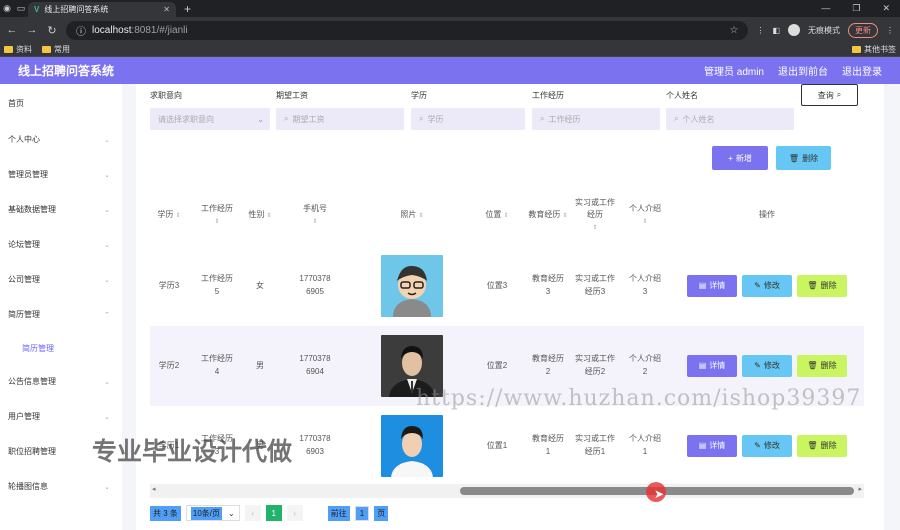 Image resolution: width=900 pixels, height=530 pixels. I want to click on cell-work: 工作经历 4, so click(217, 366).